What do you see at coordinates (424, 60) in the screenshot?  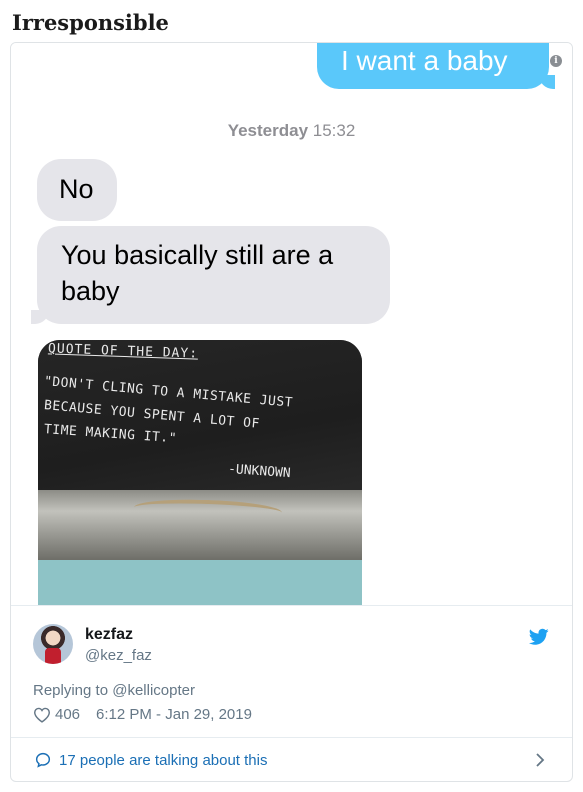 I see `outgoing-message-text: I want a baby` at bounding box center [424, 60].